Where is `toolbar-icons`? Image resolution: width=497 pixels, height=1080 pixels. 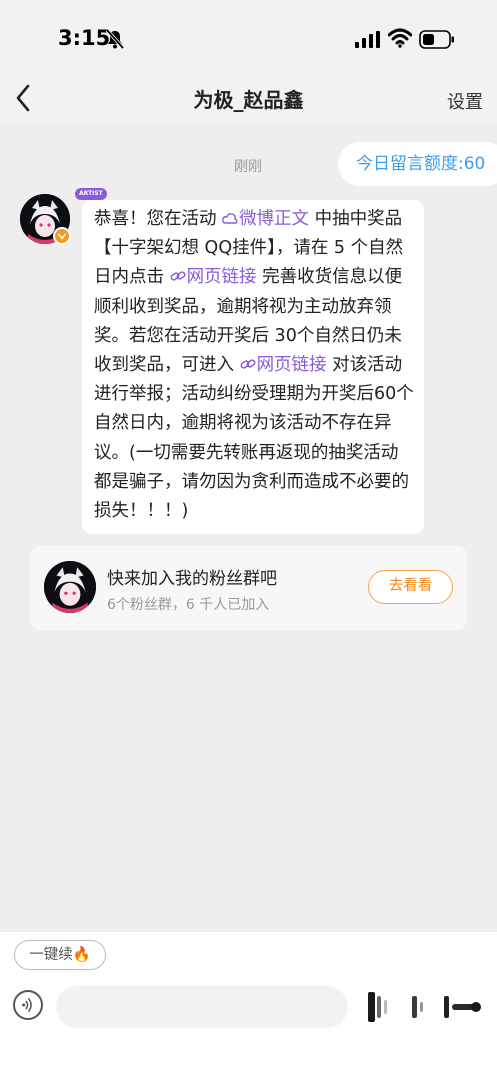 toolbar-icons is located at coordinates (423, 1007).